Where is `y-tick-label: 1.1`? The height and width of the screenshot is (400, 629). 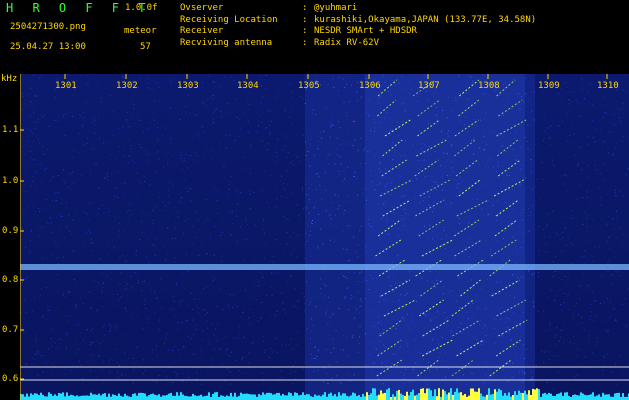 y-tick-label: 1.1 is located at coordinates (10, 130).